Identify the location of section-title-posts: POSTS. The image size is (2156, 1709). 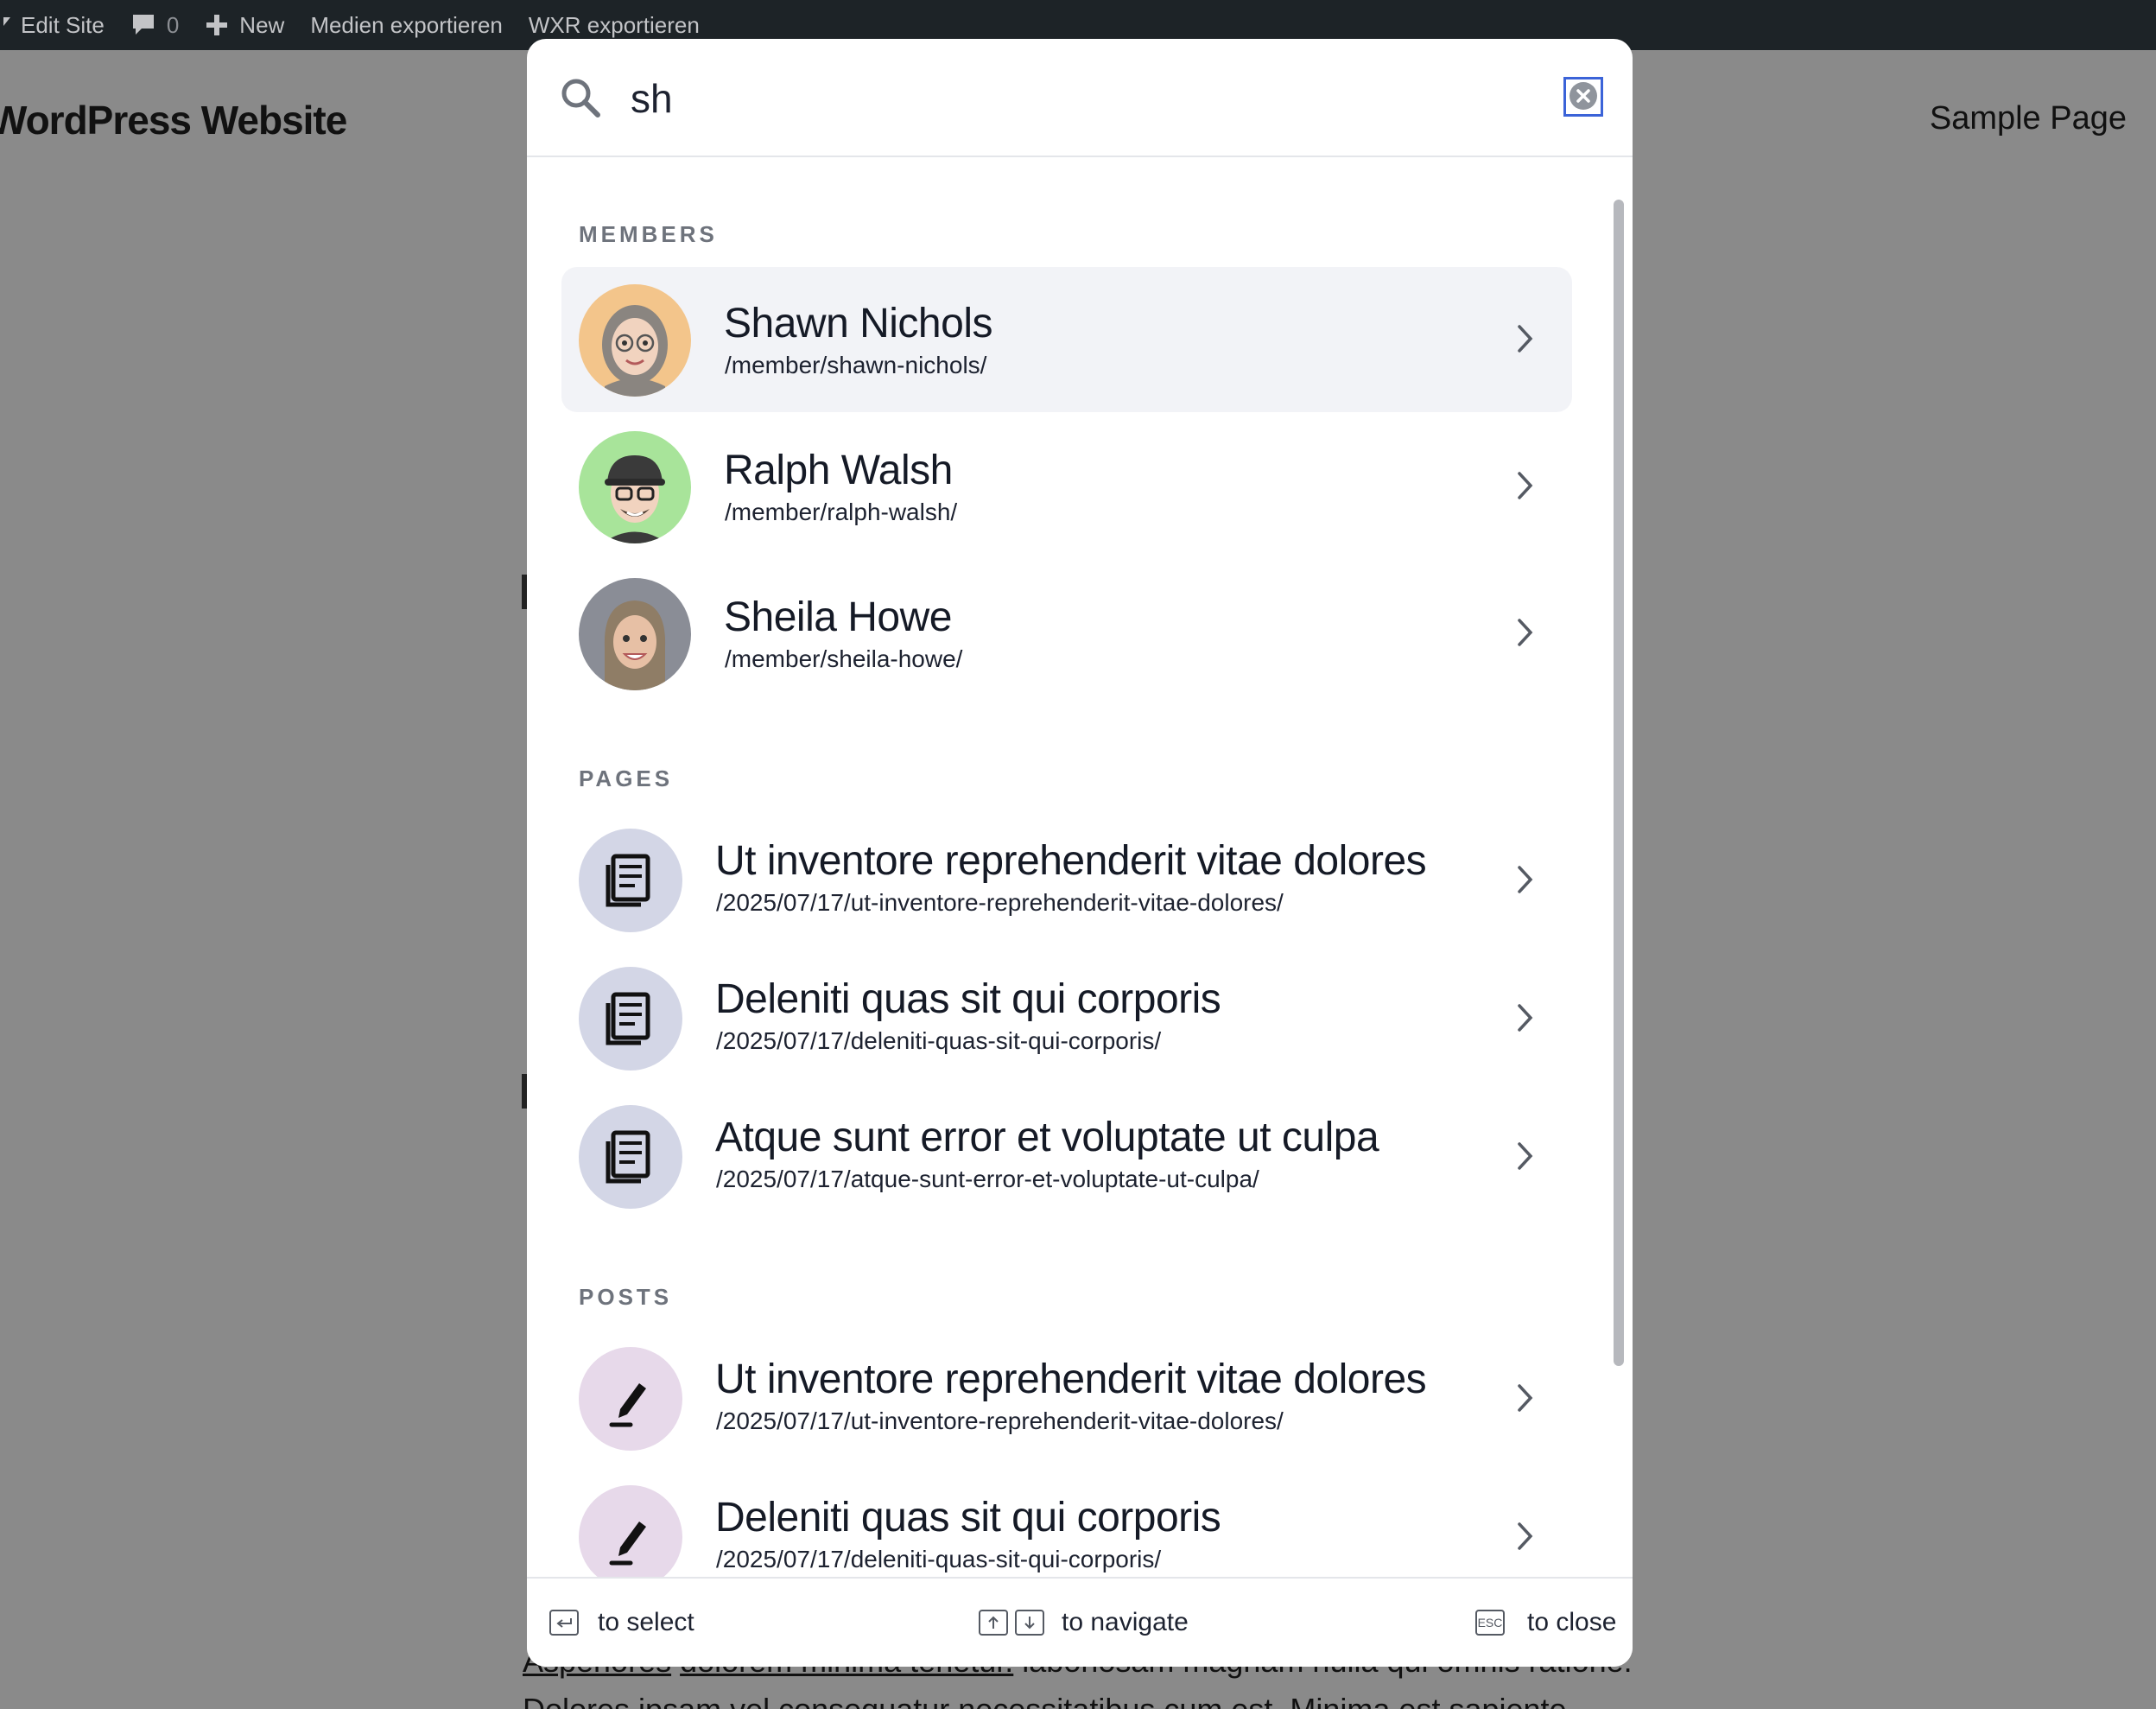
(626, 1297).